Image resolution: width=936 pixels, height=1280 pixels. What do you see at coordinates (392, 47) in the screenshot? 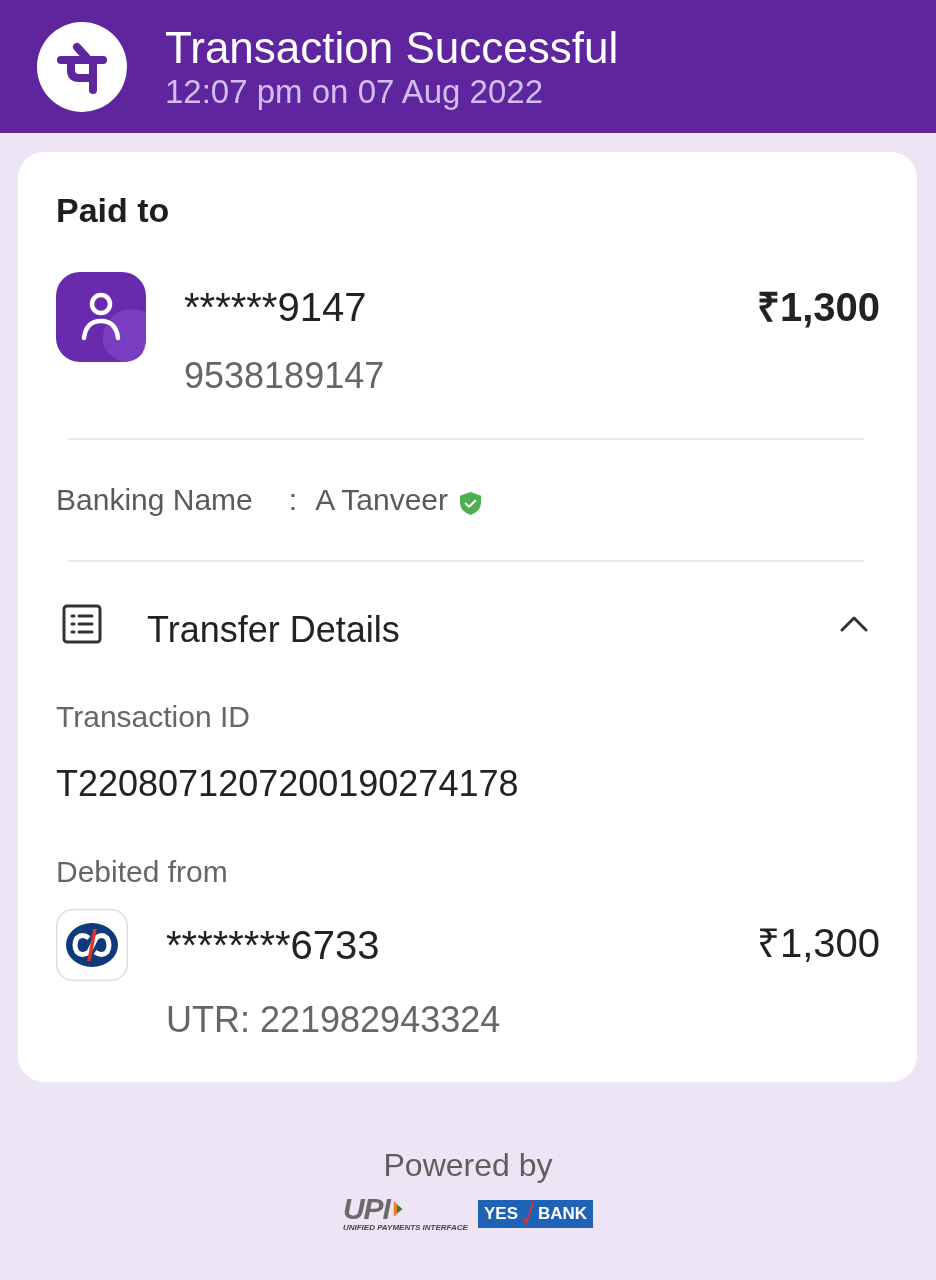
I see `header-title: Transaction Successful` at bounding box center [392, 47].